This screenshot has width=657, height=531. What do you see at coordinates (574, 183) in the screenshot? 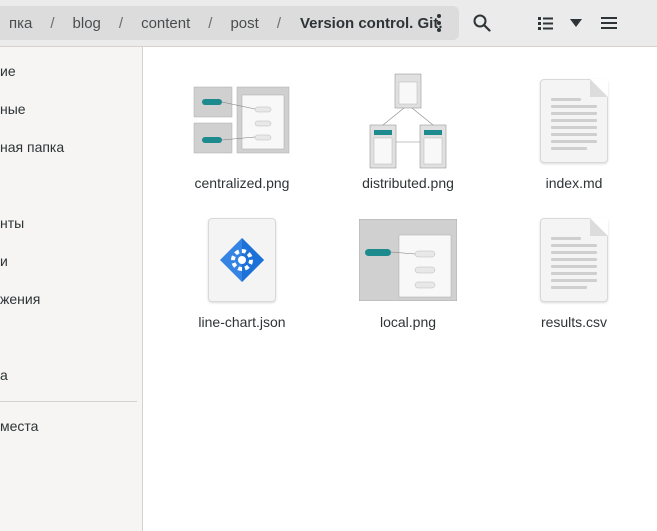
I see `file-name: index.md` at bounding box center [574, 183].